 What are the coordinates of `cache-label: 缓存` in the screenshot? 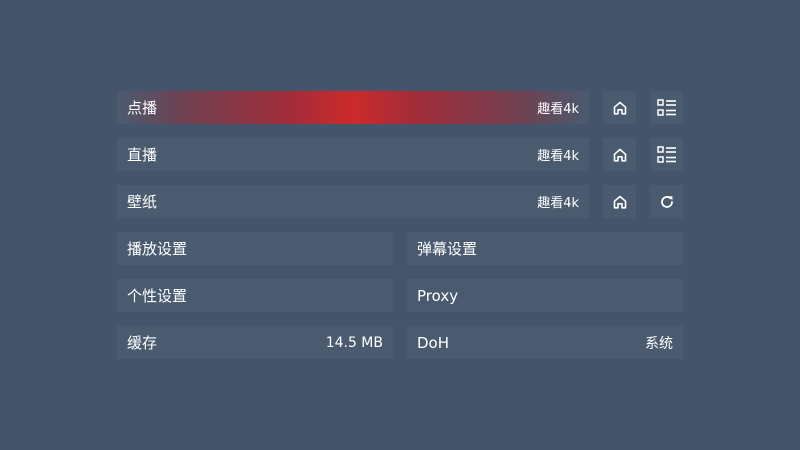 It's located at (142, 343).